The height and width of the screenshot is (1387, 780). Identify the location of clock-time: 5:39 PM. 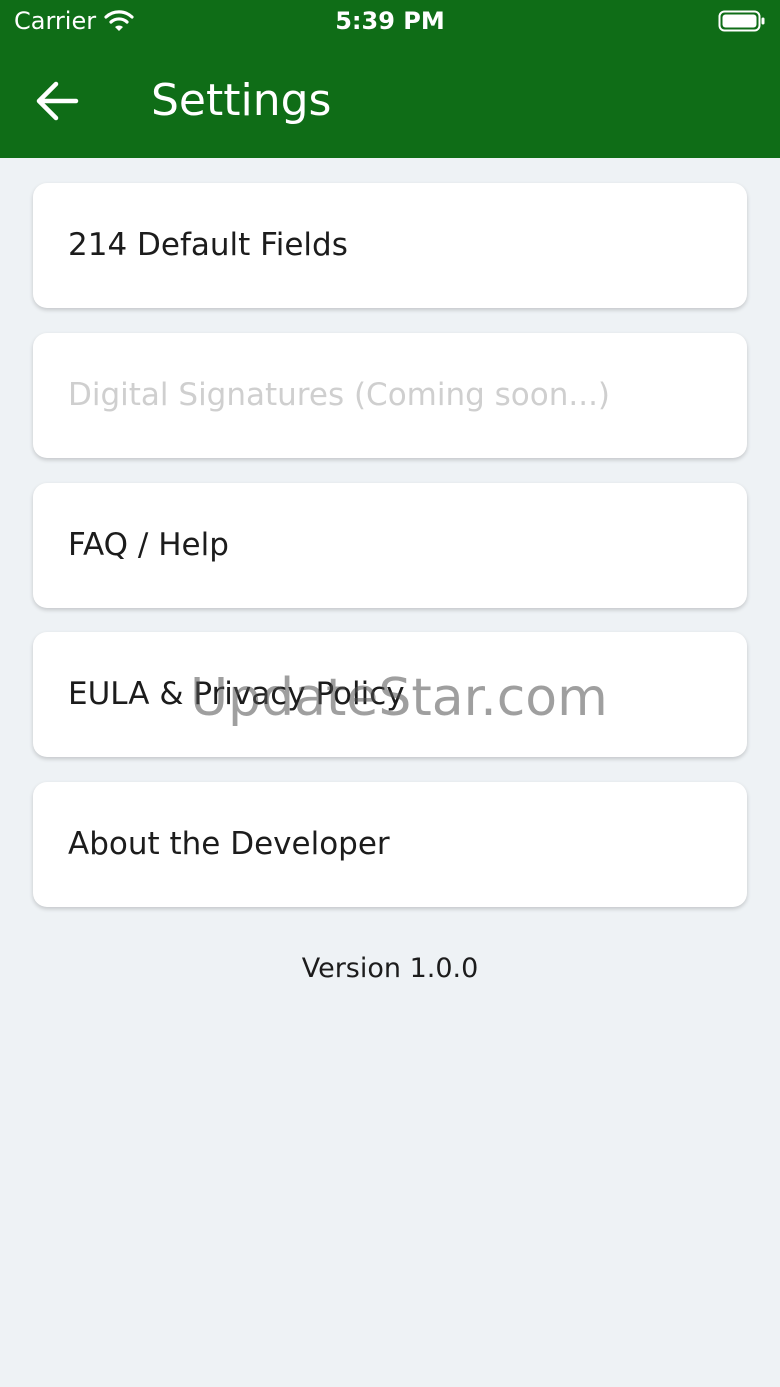
(390, 21).